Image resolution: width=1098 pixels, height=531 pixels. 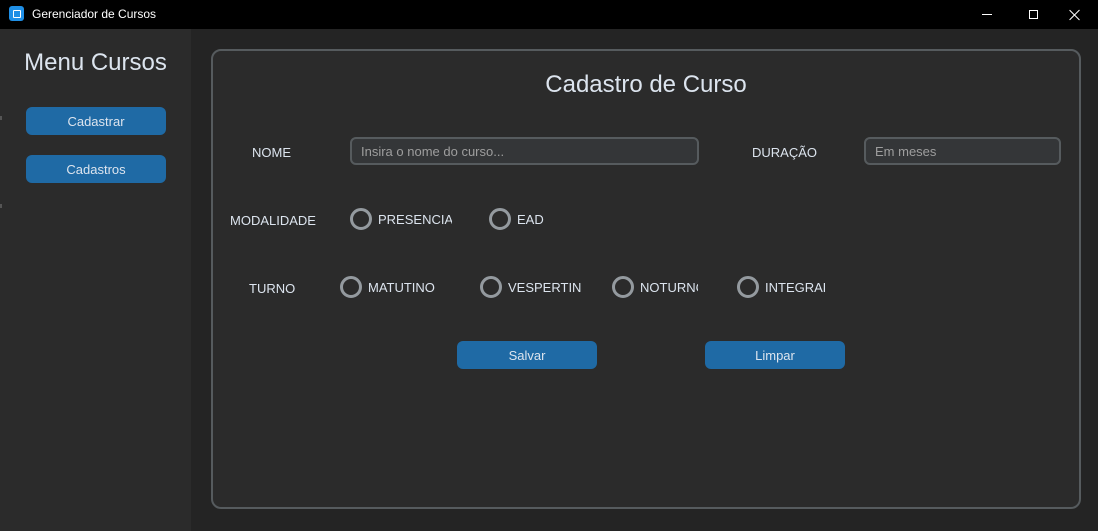 What do you see at coordinates (401, 287) in the screenshot?
I see `radio-label: MATUTINO` at bounding box center [401, 287].